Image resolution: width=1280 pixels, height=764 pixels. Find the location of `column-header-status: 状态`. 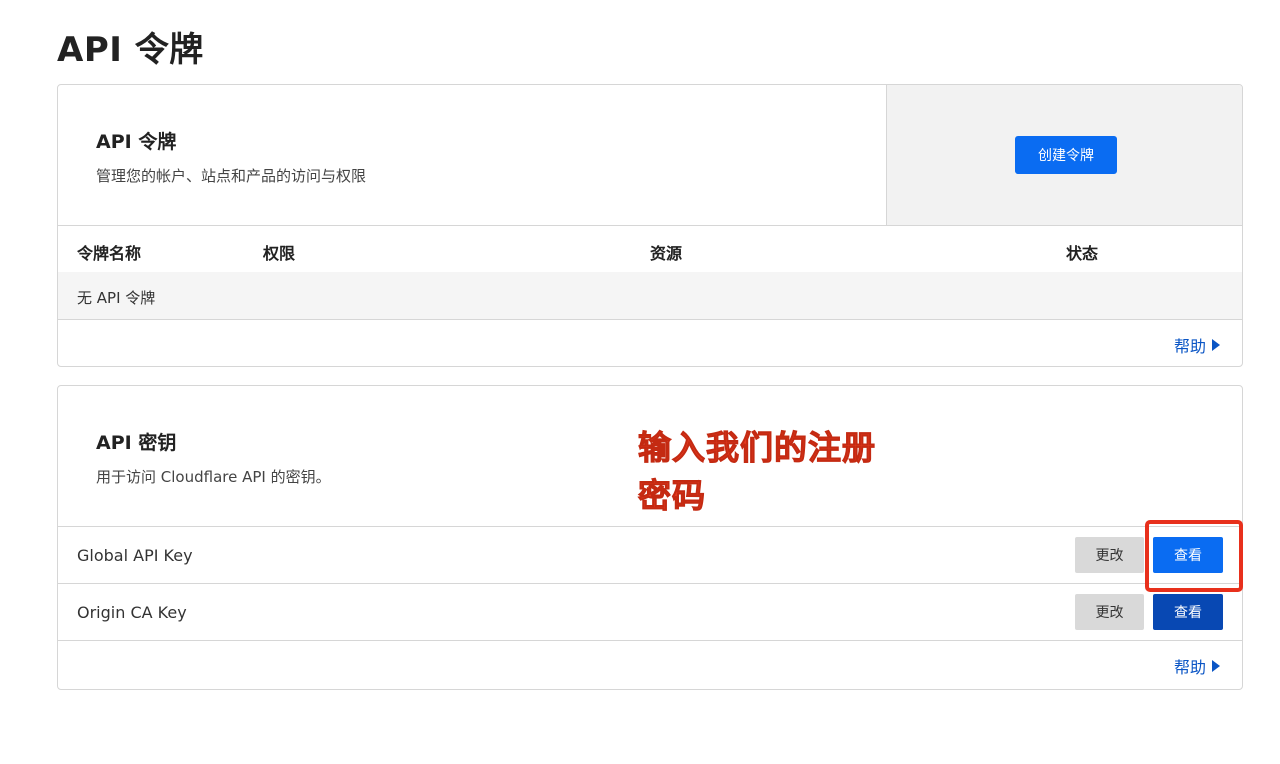

column-header-status: 状态 is located at coordinates (1082, 252).